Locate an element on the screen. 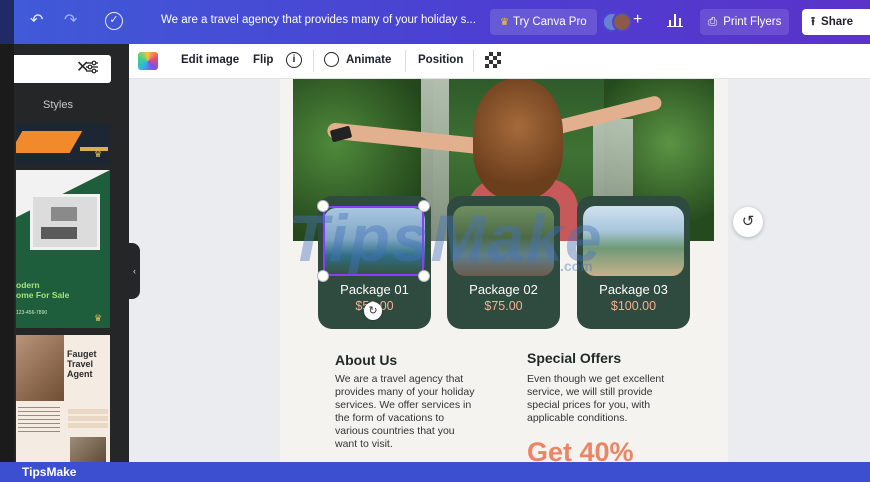 This screenshot has height=482, width=870. package-name: Package 03 is located at coordinates (633, 289).